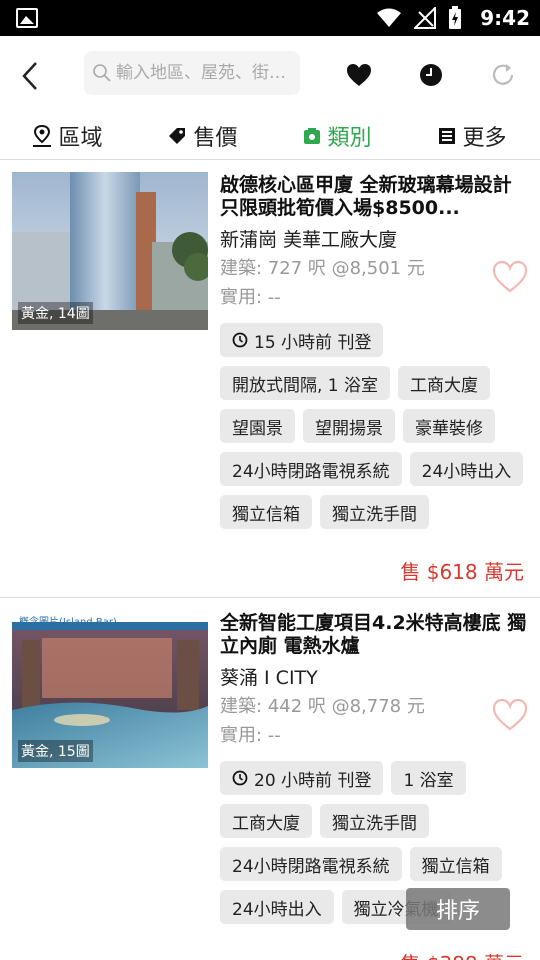  Describe the element at coordinates (205, 73) in the screenshot. I see `search-input` at that location.